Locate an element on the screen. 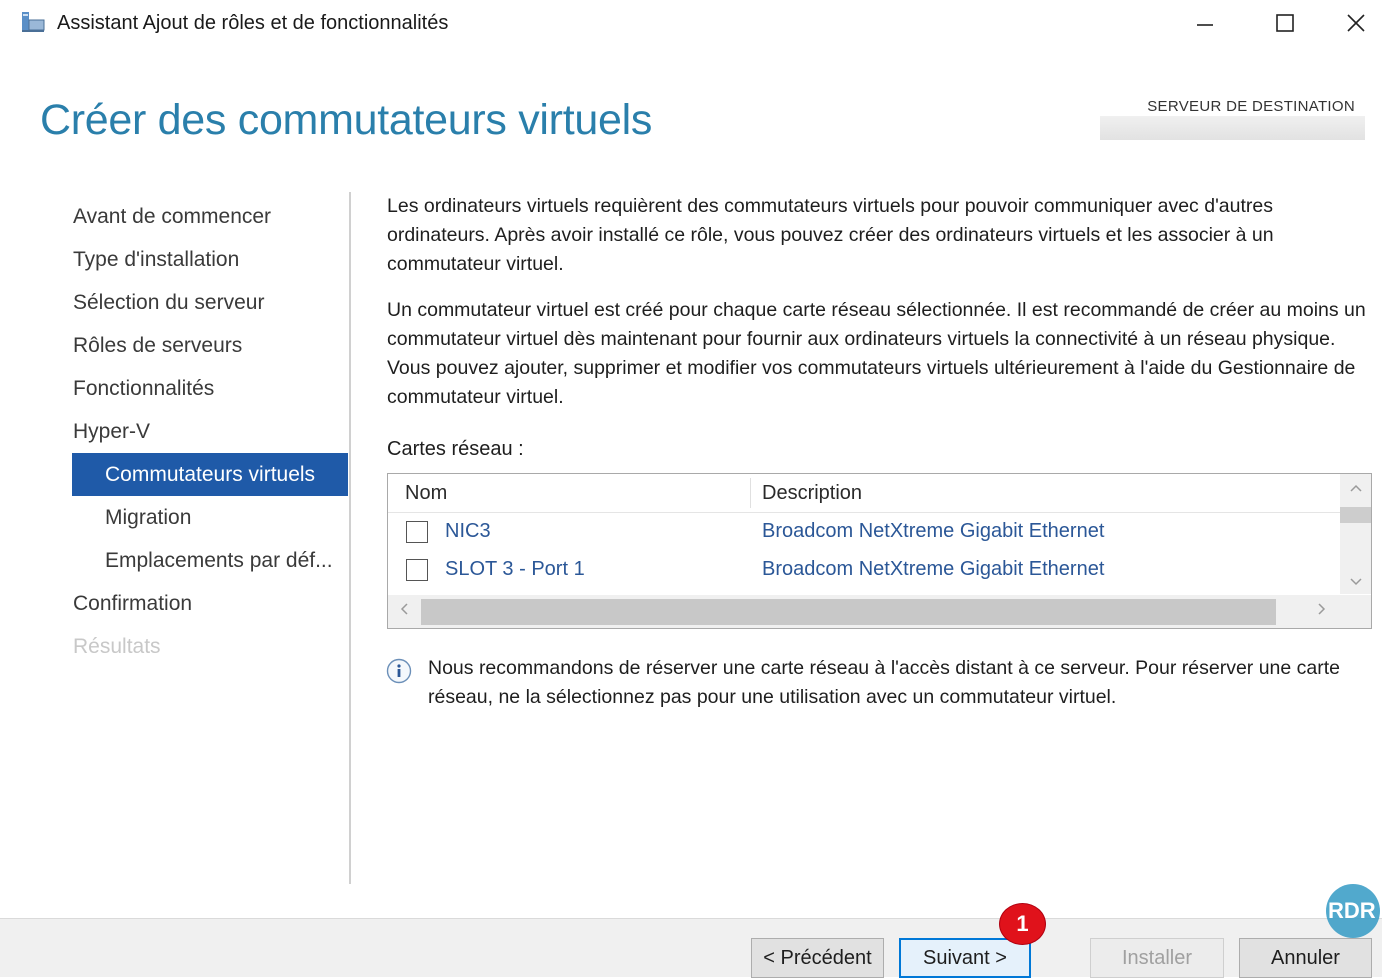  nav-divider is located at coordinates (350, 538).